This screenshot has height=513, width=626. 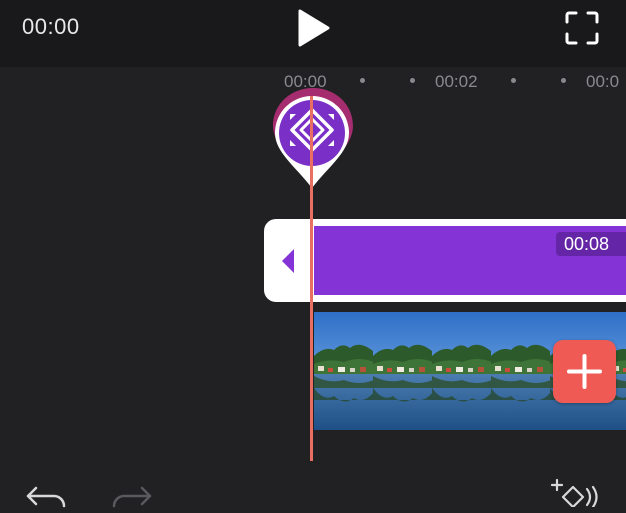 I want to click on plus-icon, so click(x=584, y=371).